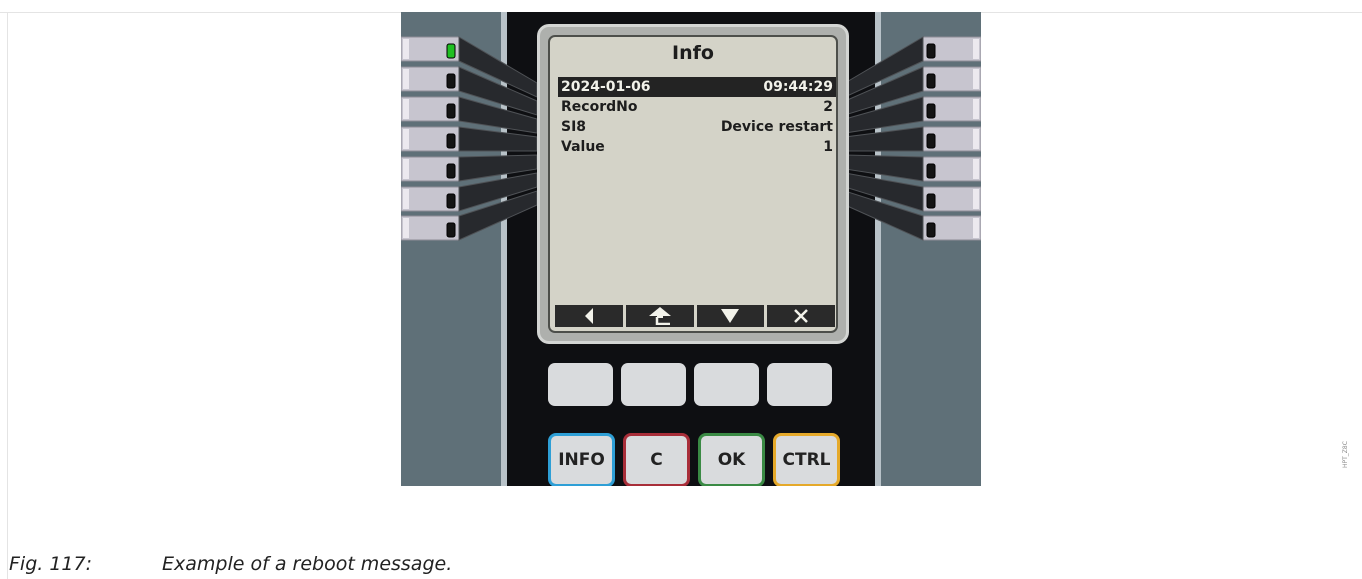 This screenshot has height=579, width=1362. I want to click on softkey-close, so click(801, 316).